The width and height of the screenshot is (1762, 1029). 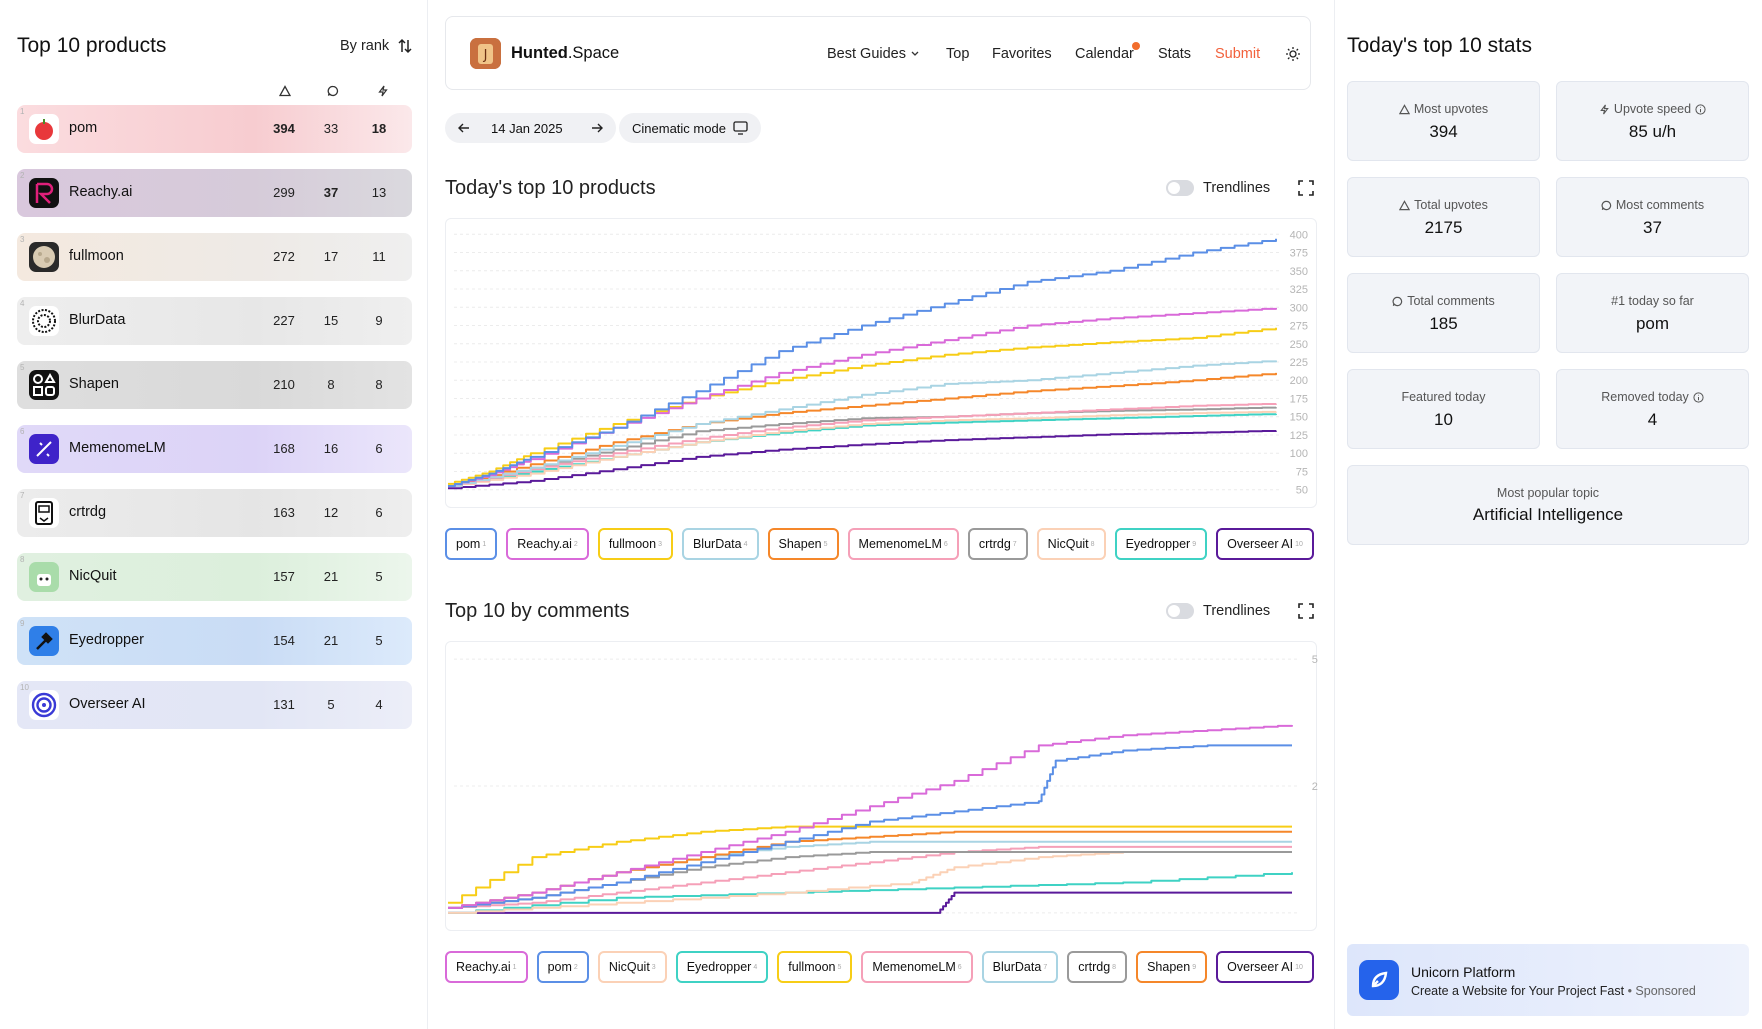 I want to click on legend-item: NicQuit 8, so click(x=1071, y=544).